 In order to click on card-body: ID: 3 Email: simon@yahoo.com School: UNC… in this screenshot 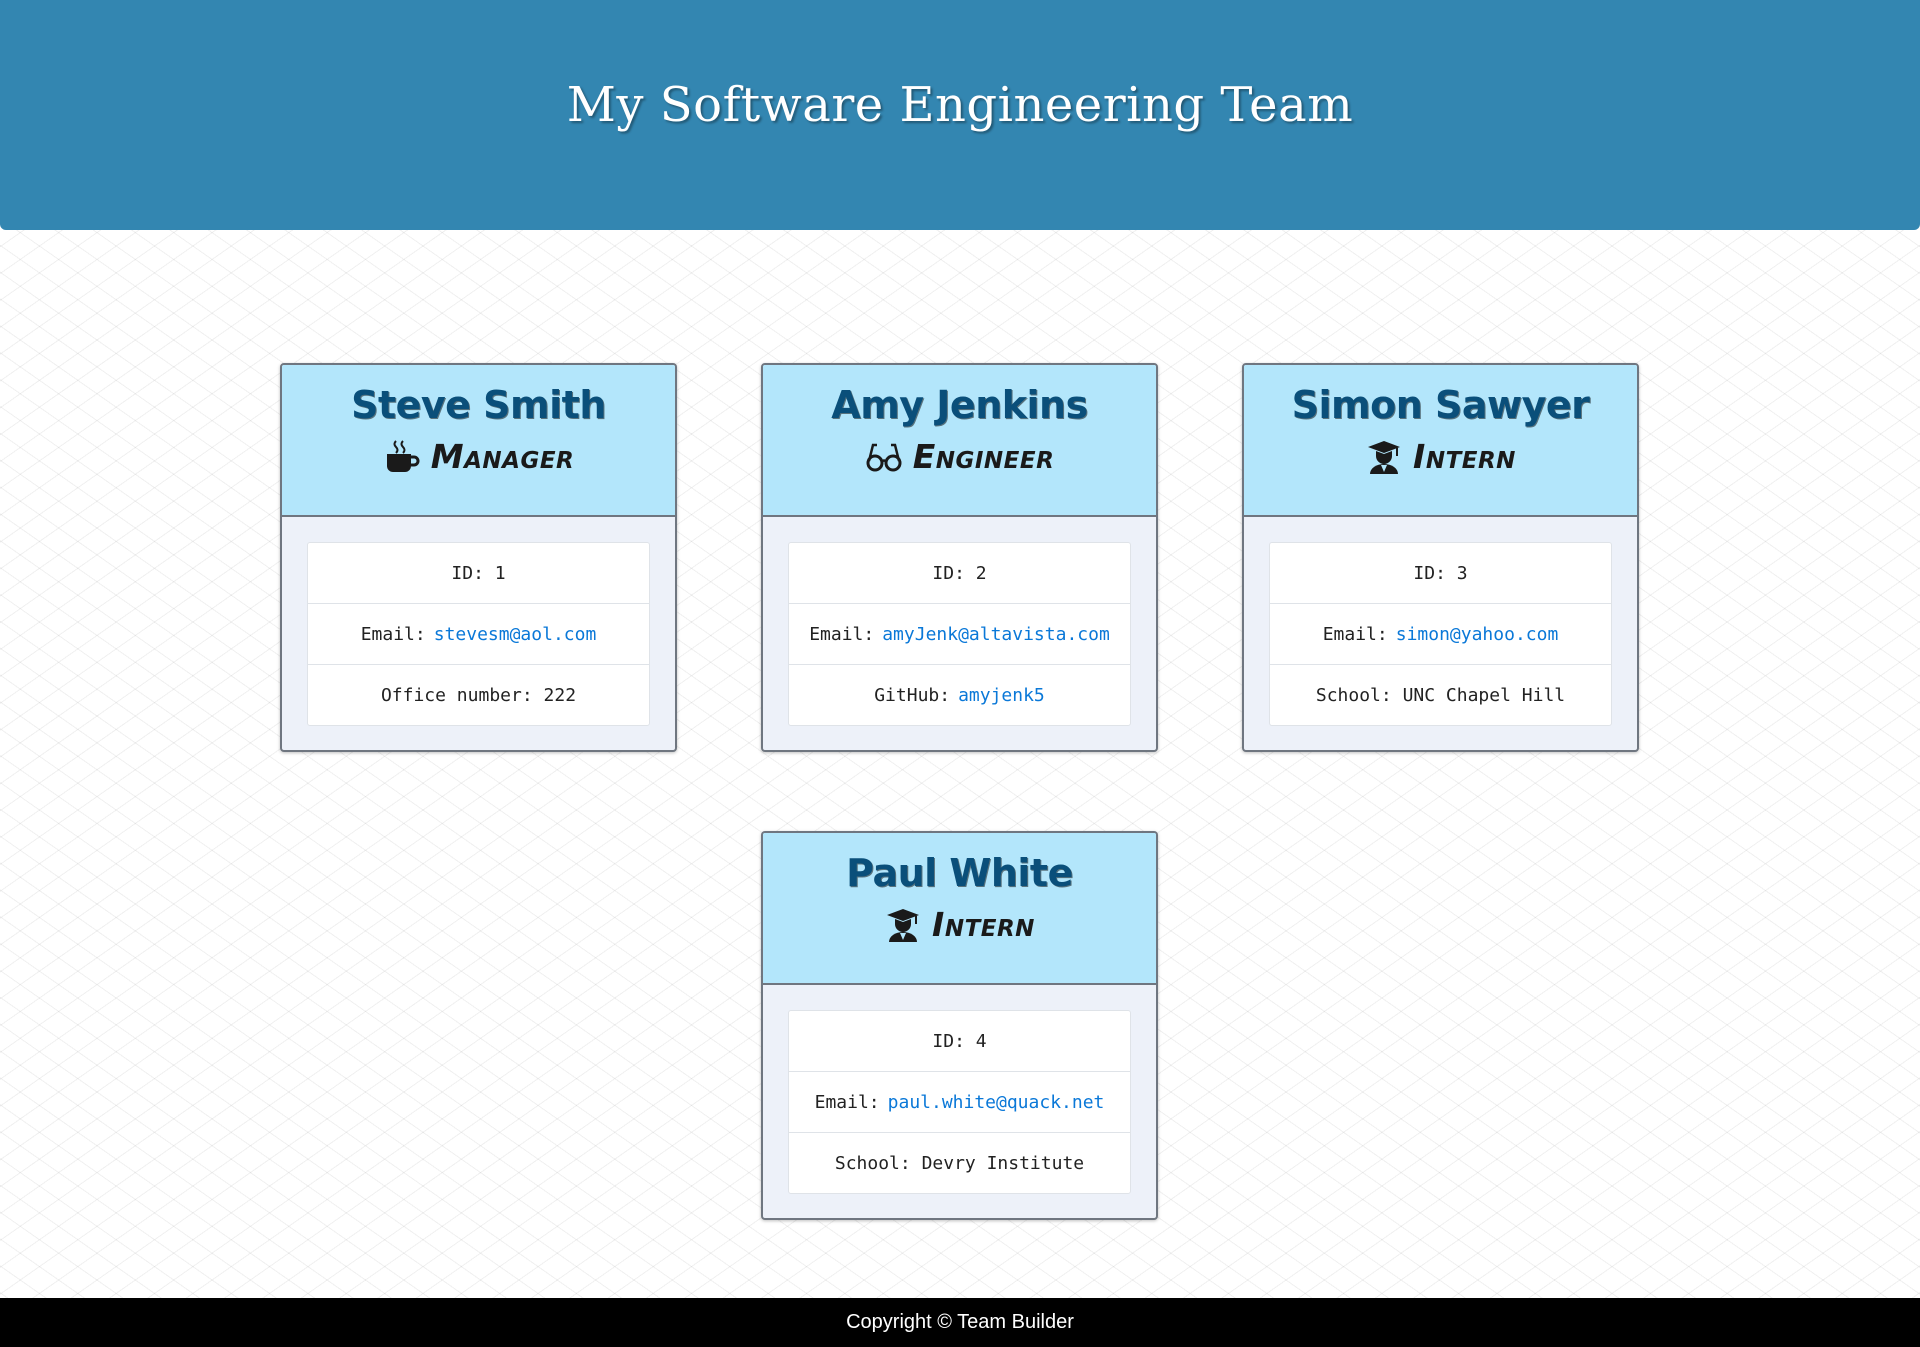, I will do `click(1440, 633)`.